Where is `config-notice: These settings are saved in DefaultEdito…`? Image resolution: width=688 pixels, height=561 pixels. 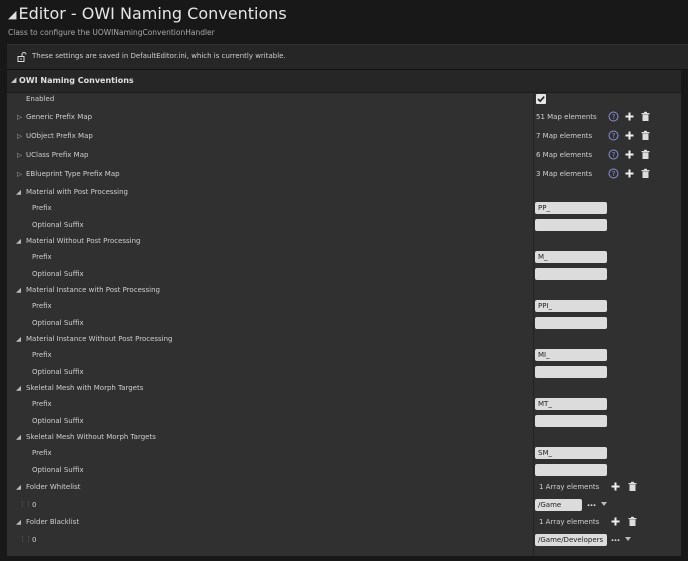
config-notice: These settings are saved in DefaultEdito… is located at coordinates (347, 57).